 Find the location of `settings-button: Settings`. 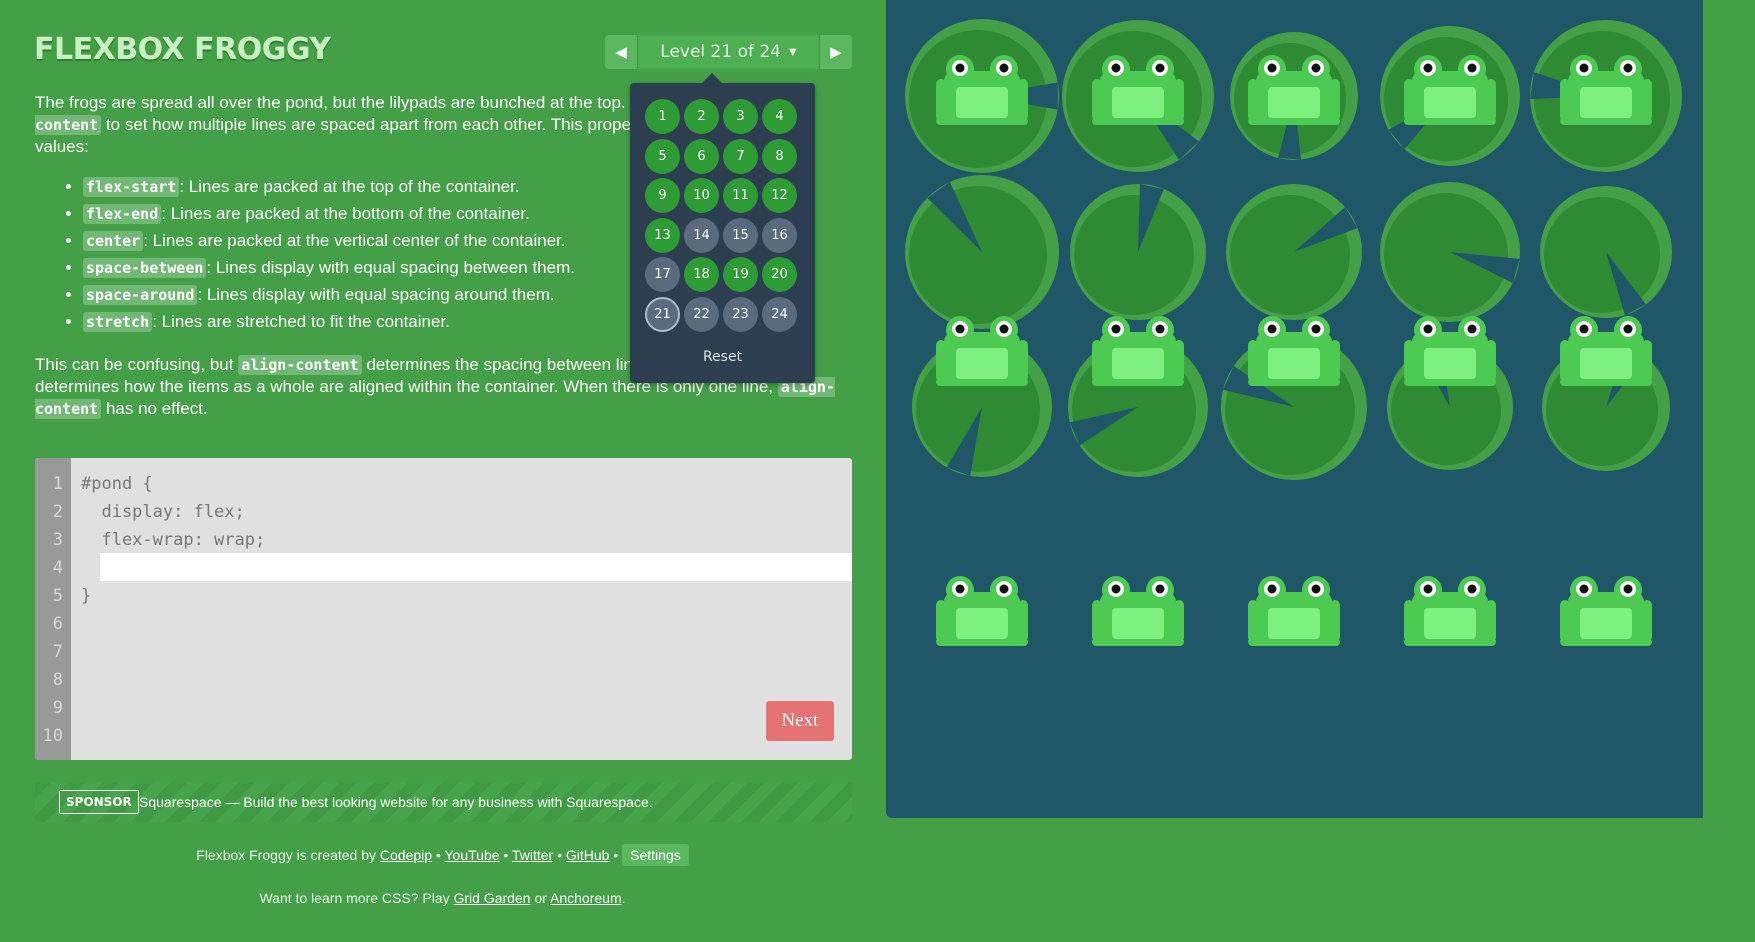

settings-button: Settings is located at coordinates (655, 855).